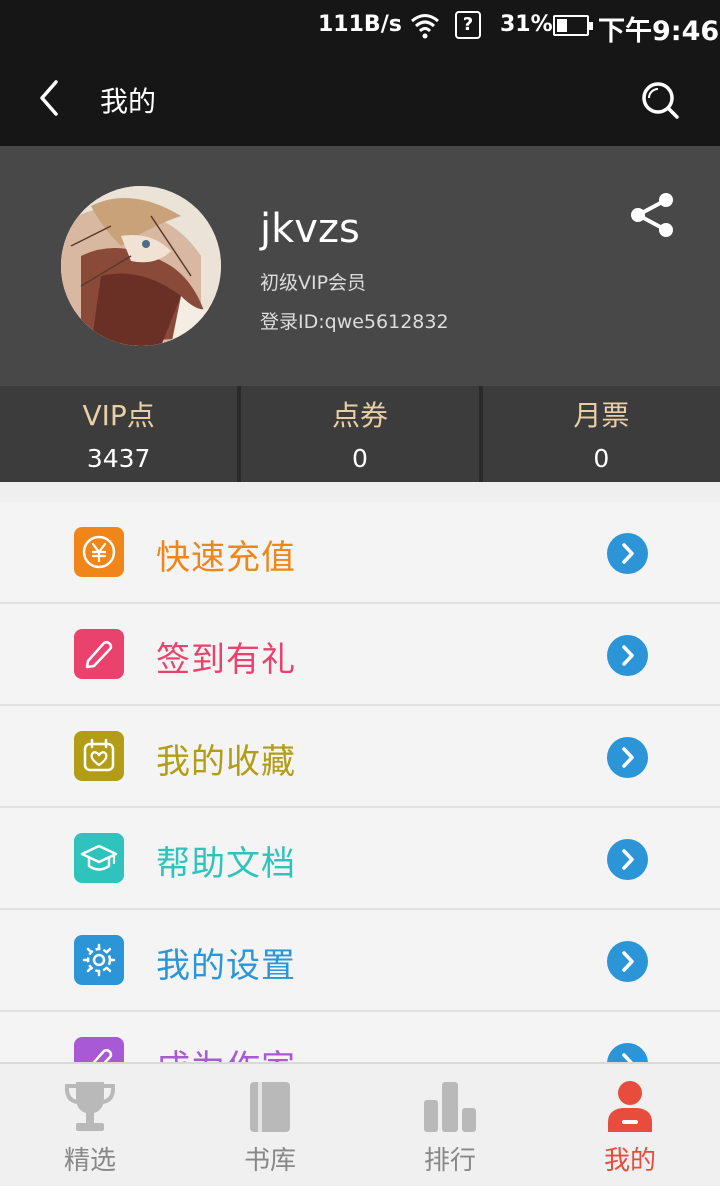  I want to click on tab-mine: 我的, so click(630, 1125).